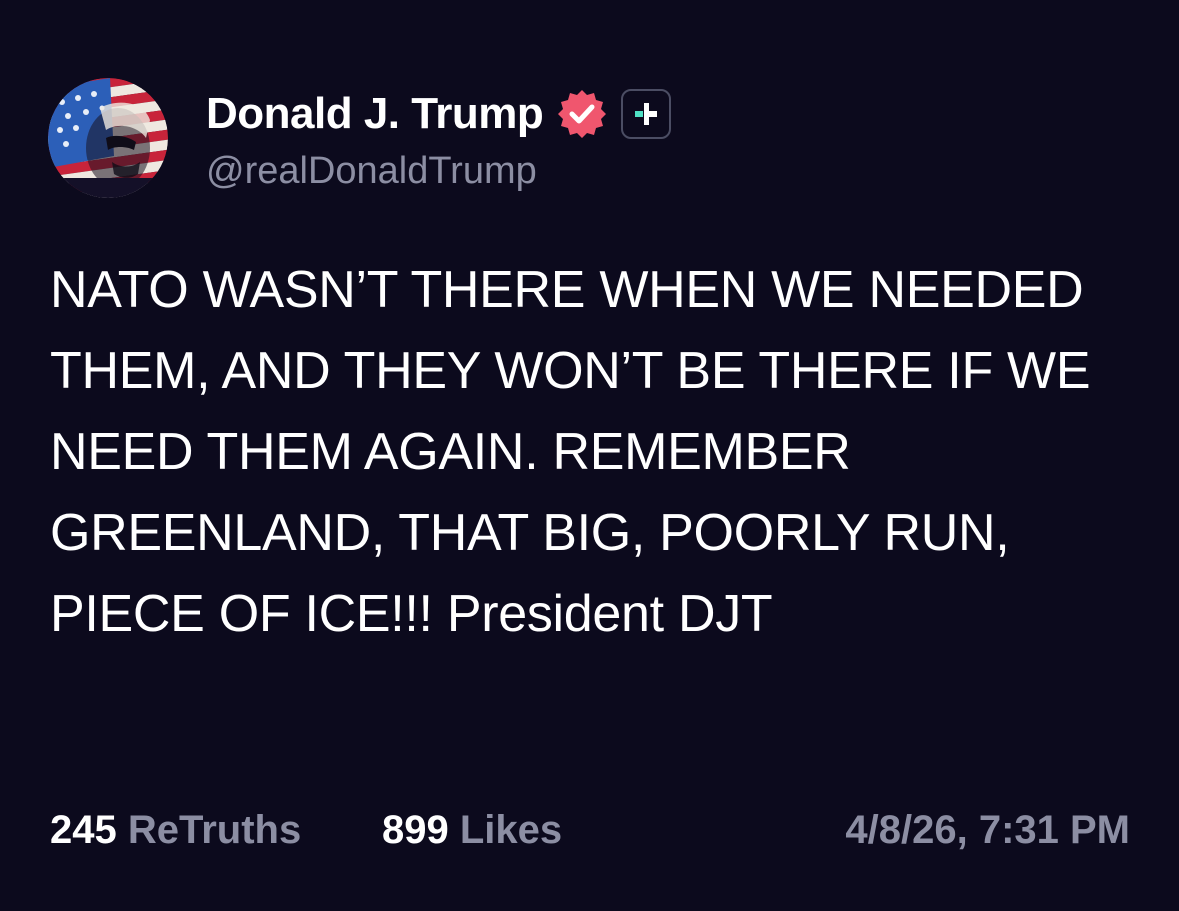 The image size is (1179, 911). Describe the element at coordinates (987, 830) in the screenshot. I see `post-timestamp: 4/8/26, 7:31 PM` at that location.